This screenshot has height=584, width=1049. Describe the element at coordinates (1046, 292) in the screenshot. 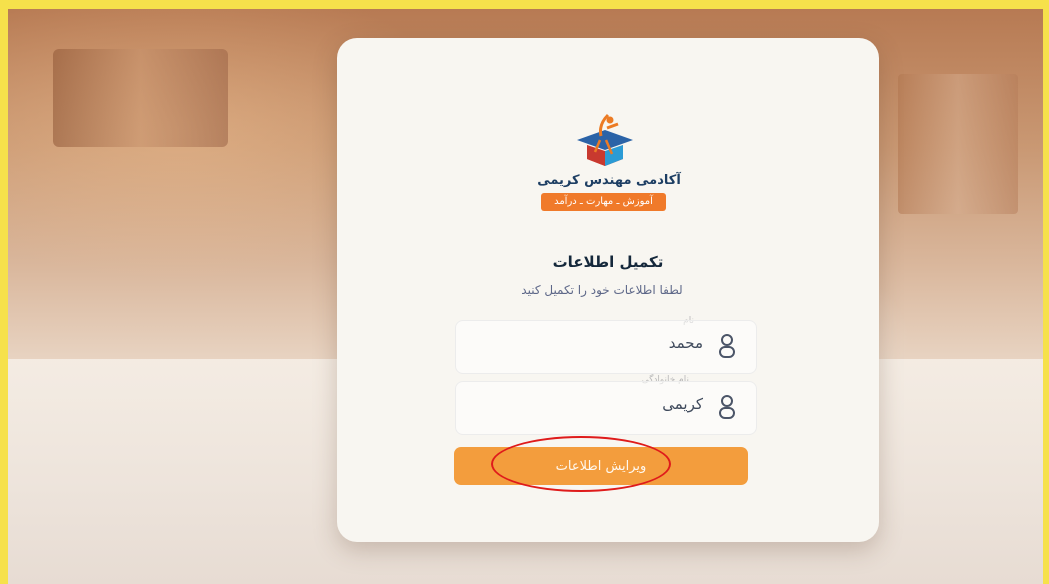

I see `frame-border-right` at that location.